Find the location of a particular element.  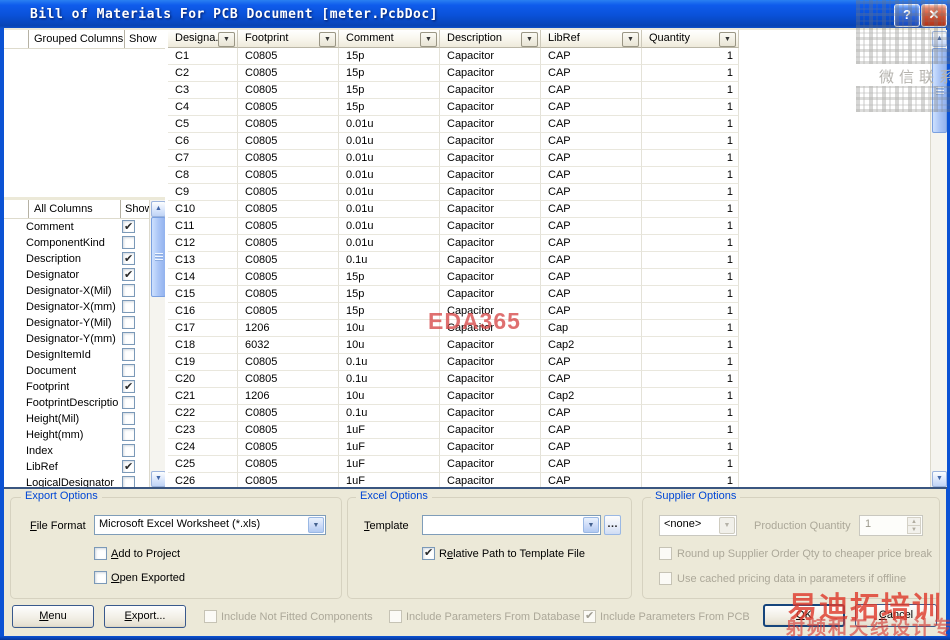

template-combo: ▼ is located at coordinates (511, 525).